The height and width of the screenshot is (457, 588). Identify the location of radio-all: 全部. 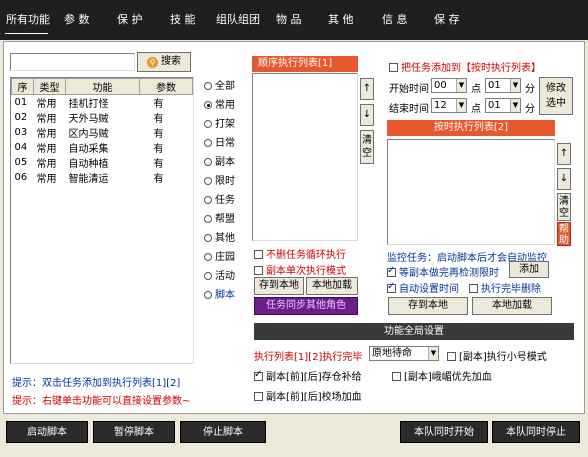
(219, 84).